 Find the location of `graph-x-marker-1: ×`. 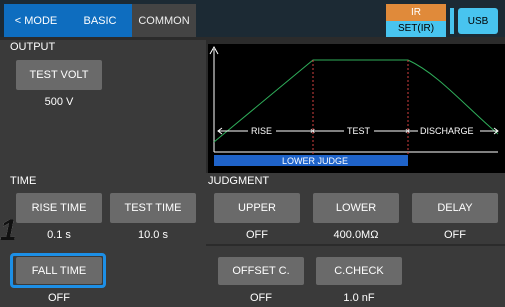

graph-x-marker-1: × is located at coordinates (312, 131).